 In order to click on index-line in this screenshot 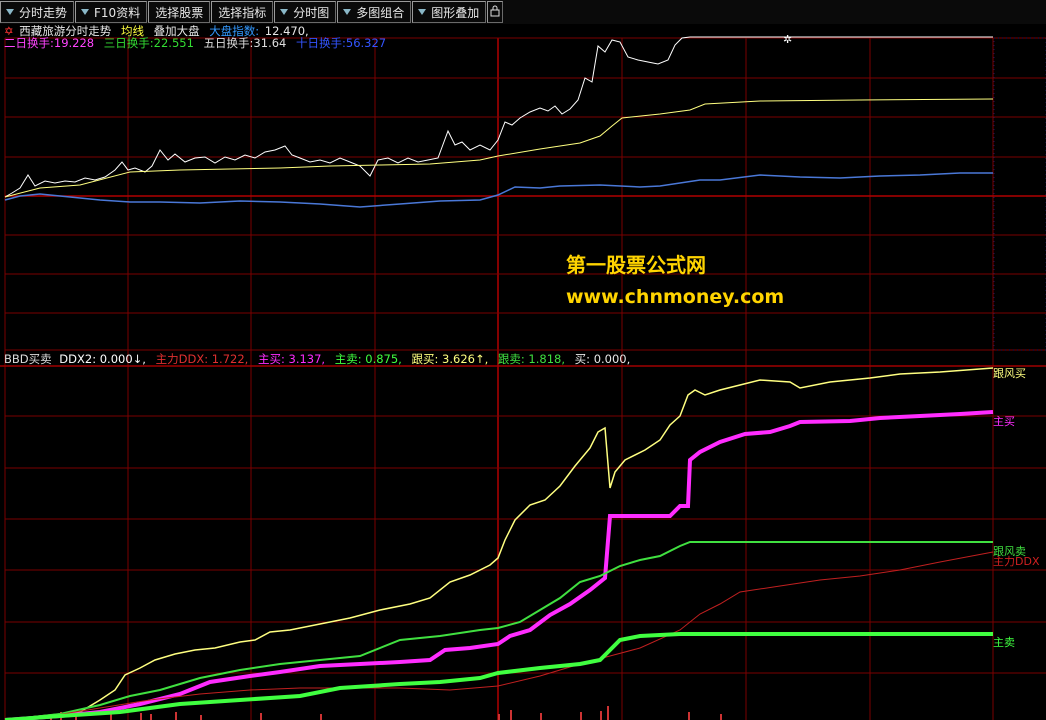, I will do `click(498, 190)`.